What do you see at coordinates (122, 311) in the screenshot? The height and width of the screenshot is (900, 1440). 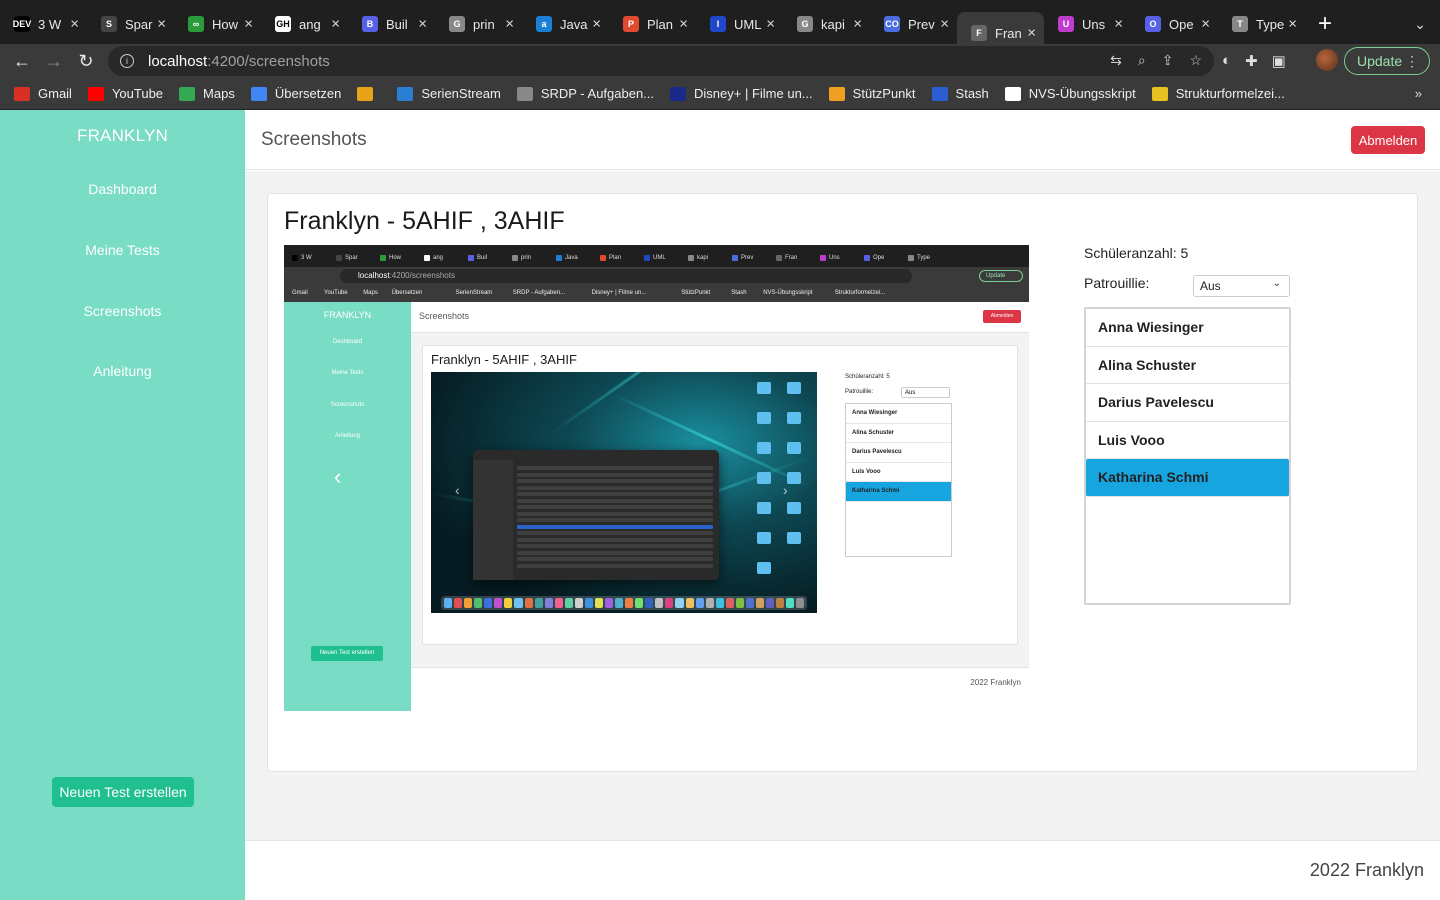 I see `nav-screenshots: Screenshots` at bounding box center [122, 311].